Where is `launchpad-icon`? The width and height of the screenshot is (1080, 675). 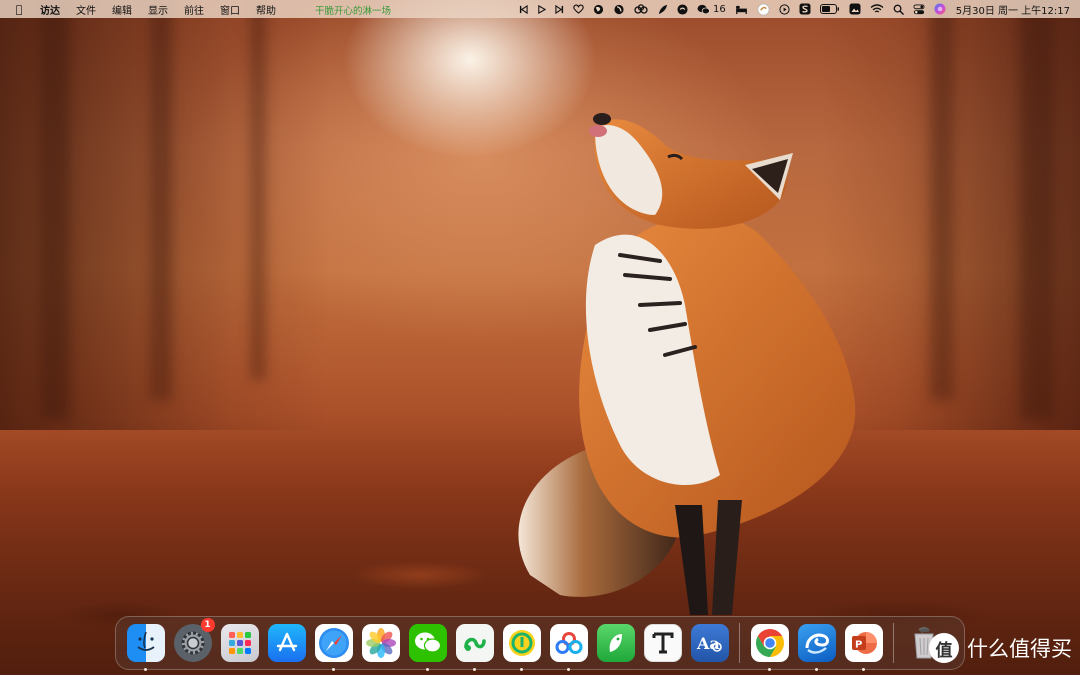
launchpad-icon is located at coordinates (239, 643).